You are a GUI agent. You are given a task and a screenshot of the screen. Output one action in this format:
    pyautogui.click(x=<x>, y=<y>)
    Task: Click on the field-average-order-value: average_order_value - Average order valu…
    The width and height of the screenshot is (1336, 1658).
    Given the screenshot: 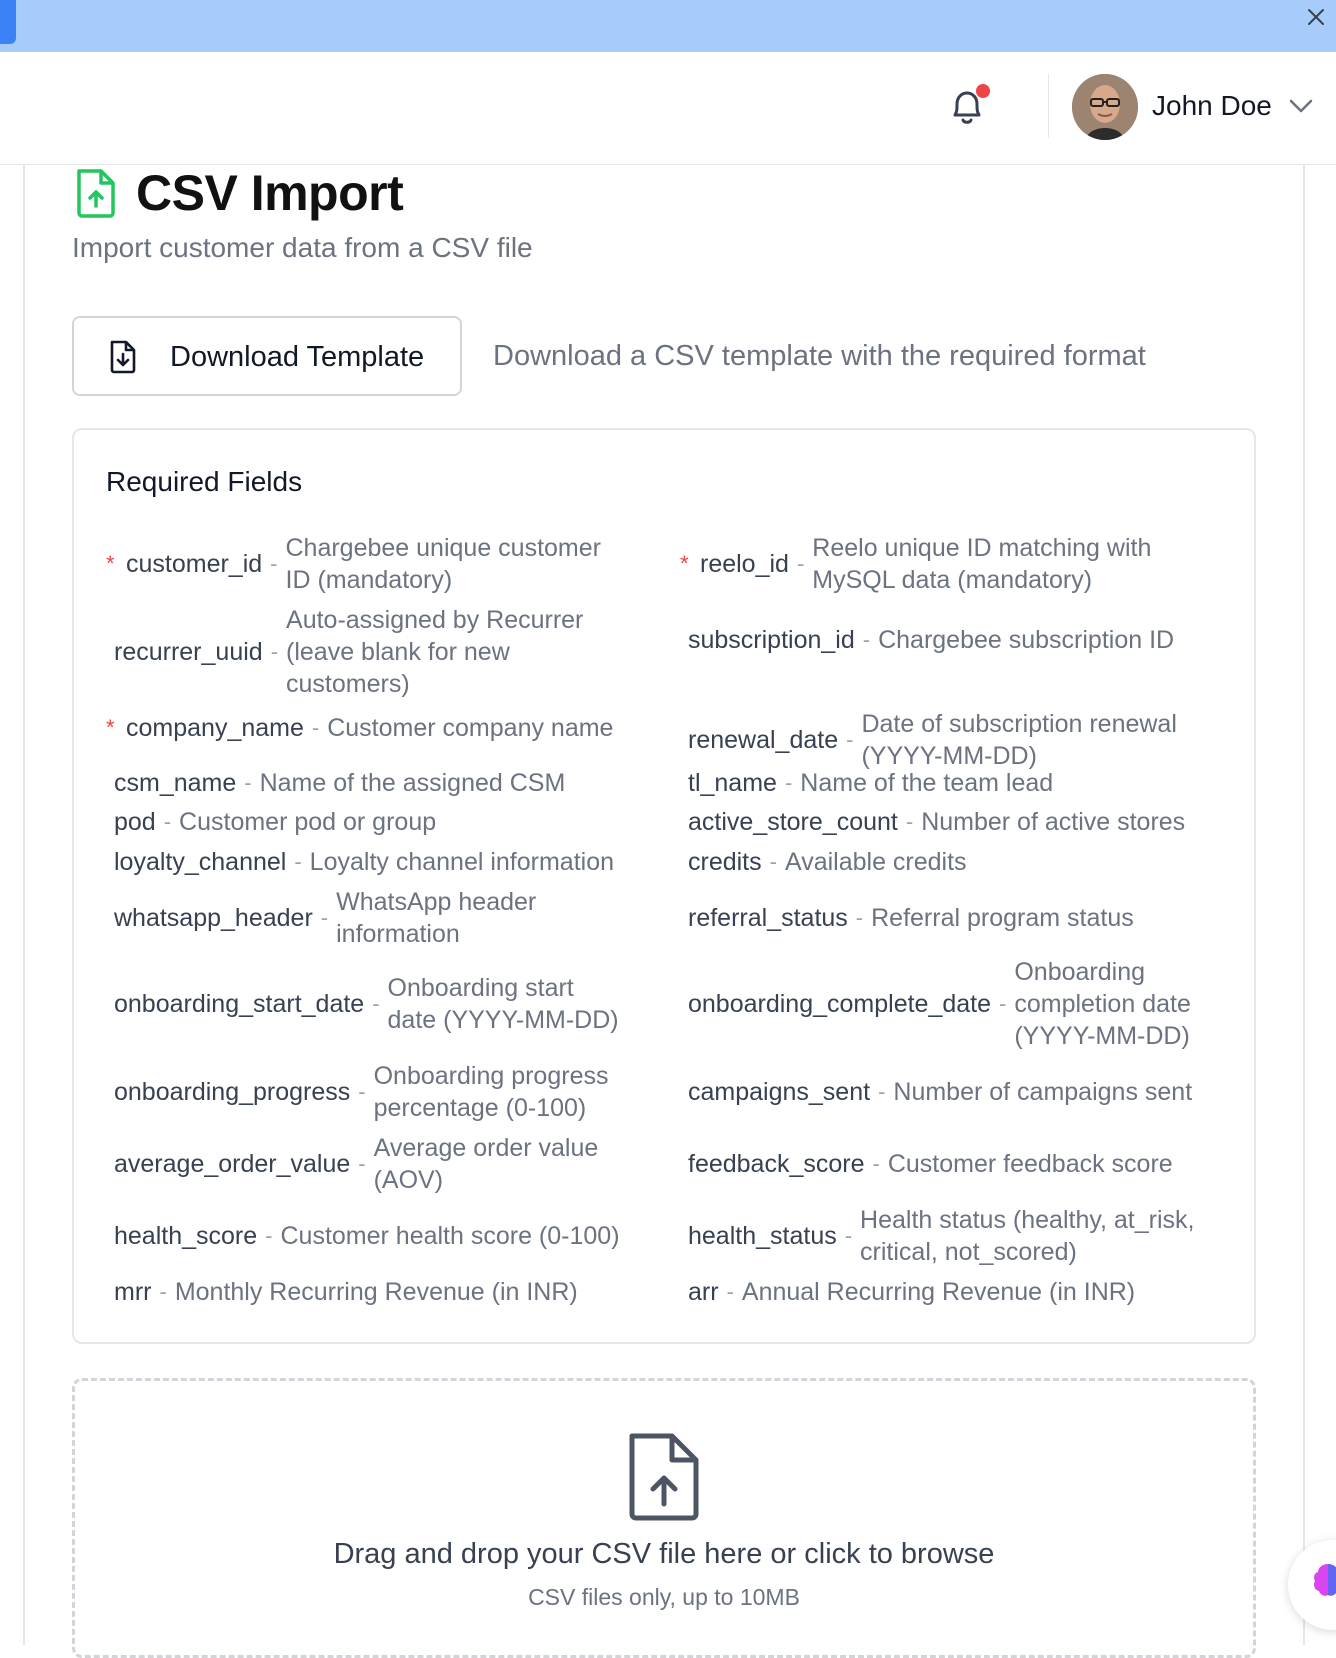 What is the action you would take?
    pyautogui.click(x=376, y=1164)
    